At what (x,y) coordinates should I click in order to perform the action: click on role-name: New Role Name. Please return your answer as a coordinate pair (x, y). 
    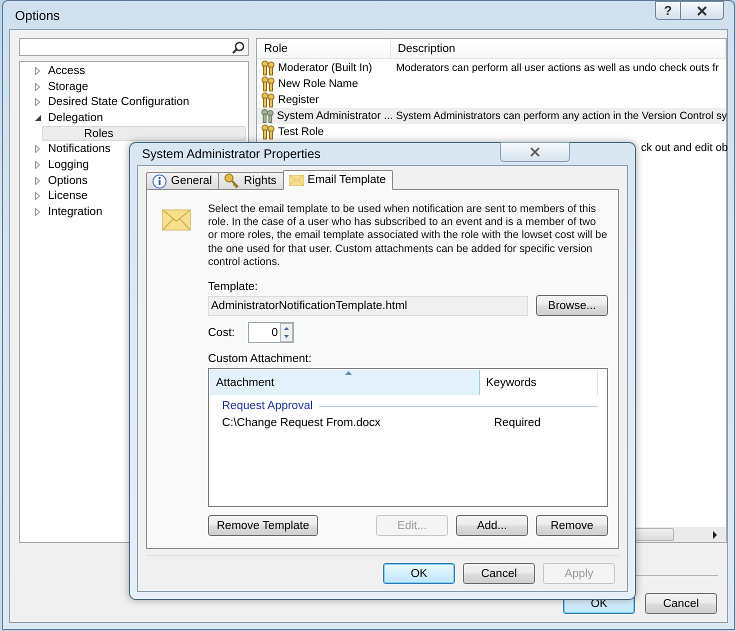
    Looking at the image, I should click on (318, 84).